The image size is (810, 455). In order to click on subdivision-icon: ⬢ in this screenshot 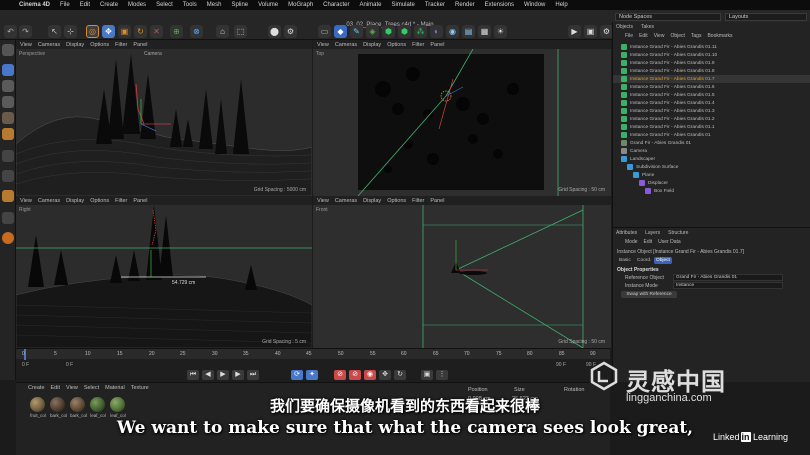, I will do `click(388, 31)`.